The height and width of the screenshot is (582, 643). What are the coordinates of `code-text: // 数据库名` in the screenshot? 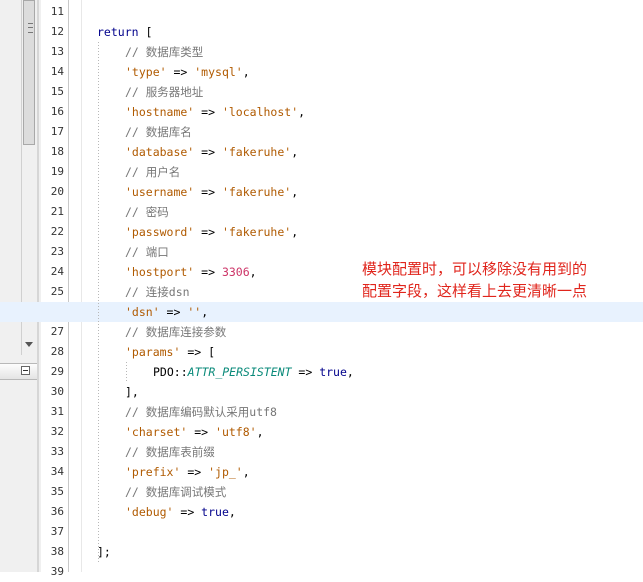 It's located at (158, 132).